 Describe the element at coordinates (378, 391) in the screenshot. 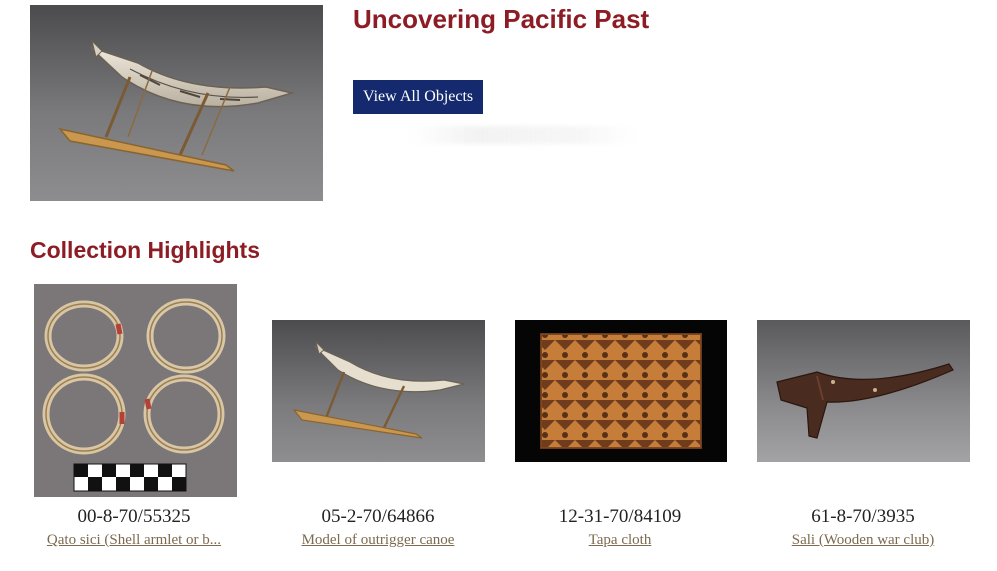

I see `highlight-image-outrigger-canoe` at that location.